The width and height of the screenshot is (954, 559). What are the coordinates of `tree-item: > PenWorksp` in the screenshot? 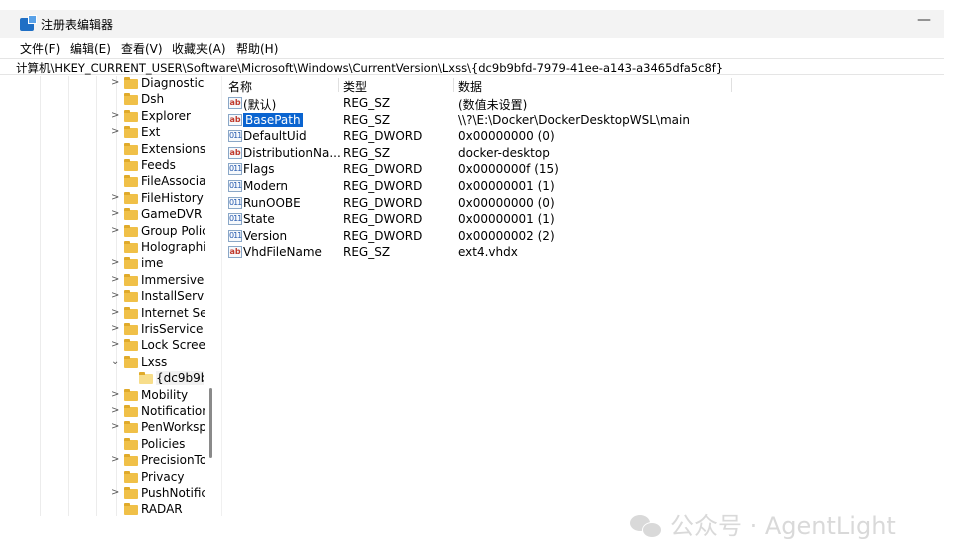 It's located at (102, 428).